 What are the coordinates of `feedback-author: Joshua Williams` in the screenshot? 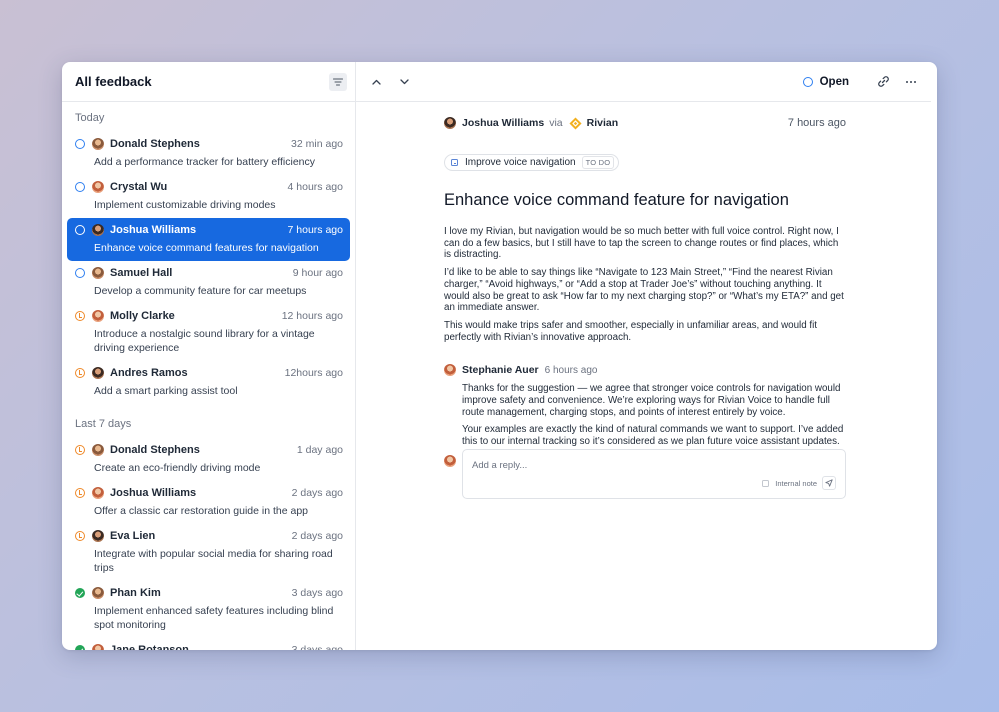 It's located at (153, 230).